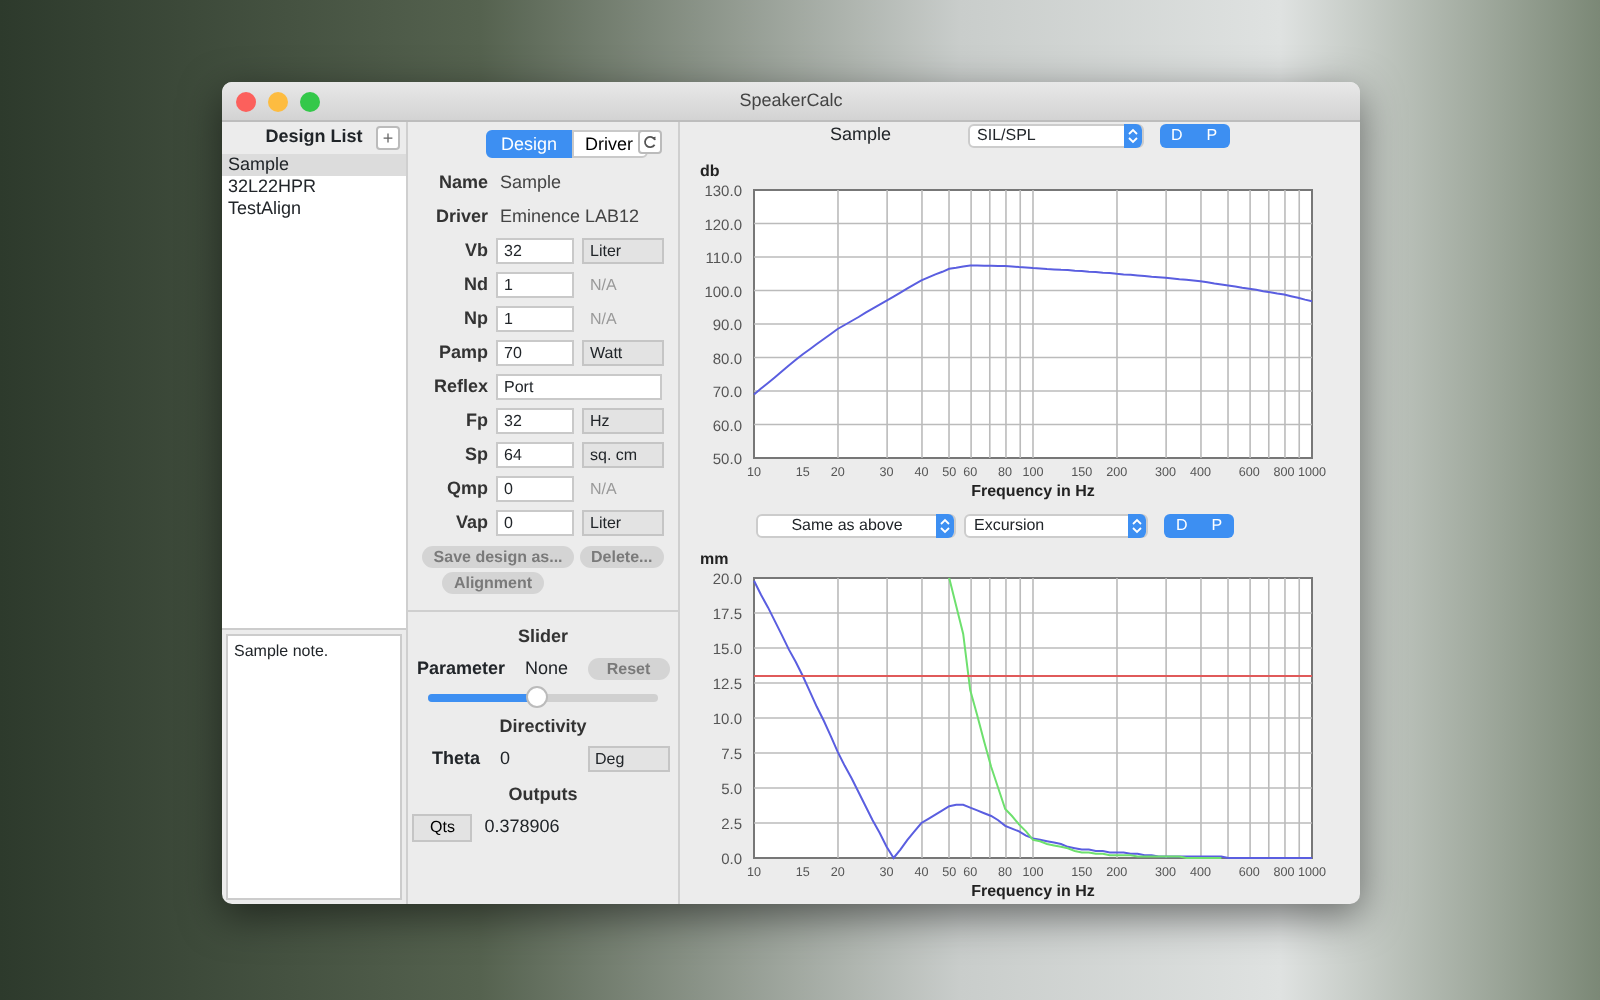 The width and height of the screenshot is (1600, 1000). What do you see at coordinates (522, 826) in the screenshot?
I see `output-value: 0.378906` at bounding box center [522, 826].